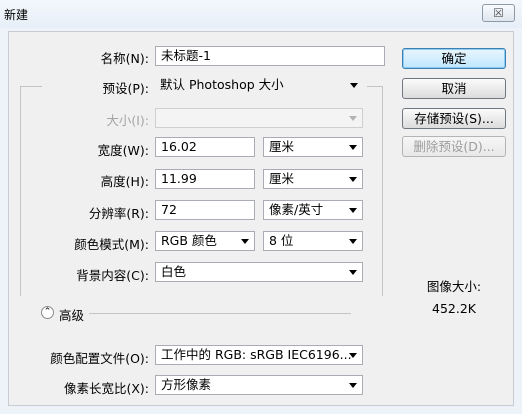 The height and width of the screenshot is (414, 522). I want to click on close-icon: ☒, so click(498, 13).